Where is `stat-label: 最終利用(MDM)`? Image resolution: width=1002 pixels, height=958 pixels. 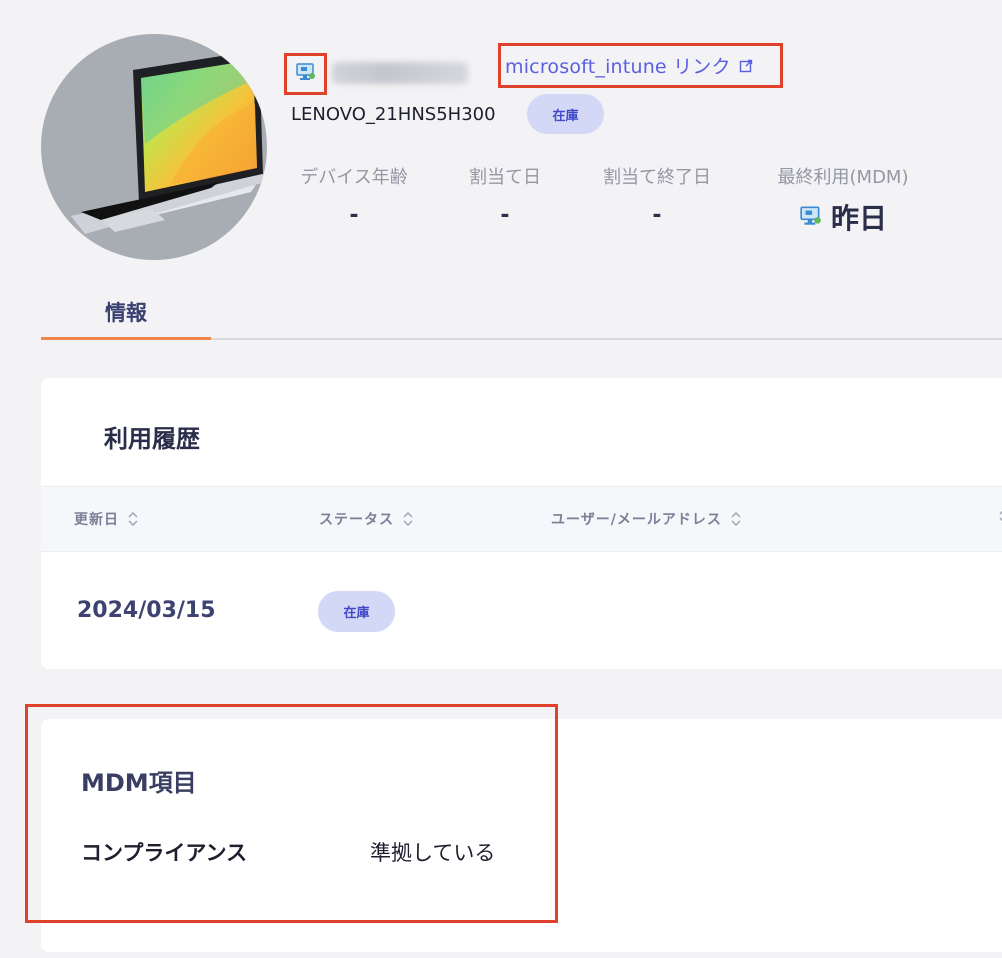 stat-label: 最終利用(MDM) is located at coordinates (843, 177).